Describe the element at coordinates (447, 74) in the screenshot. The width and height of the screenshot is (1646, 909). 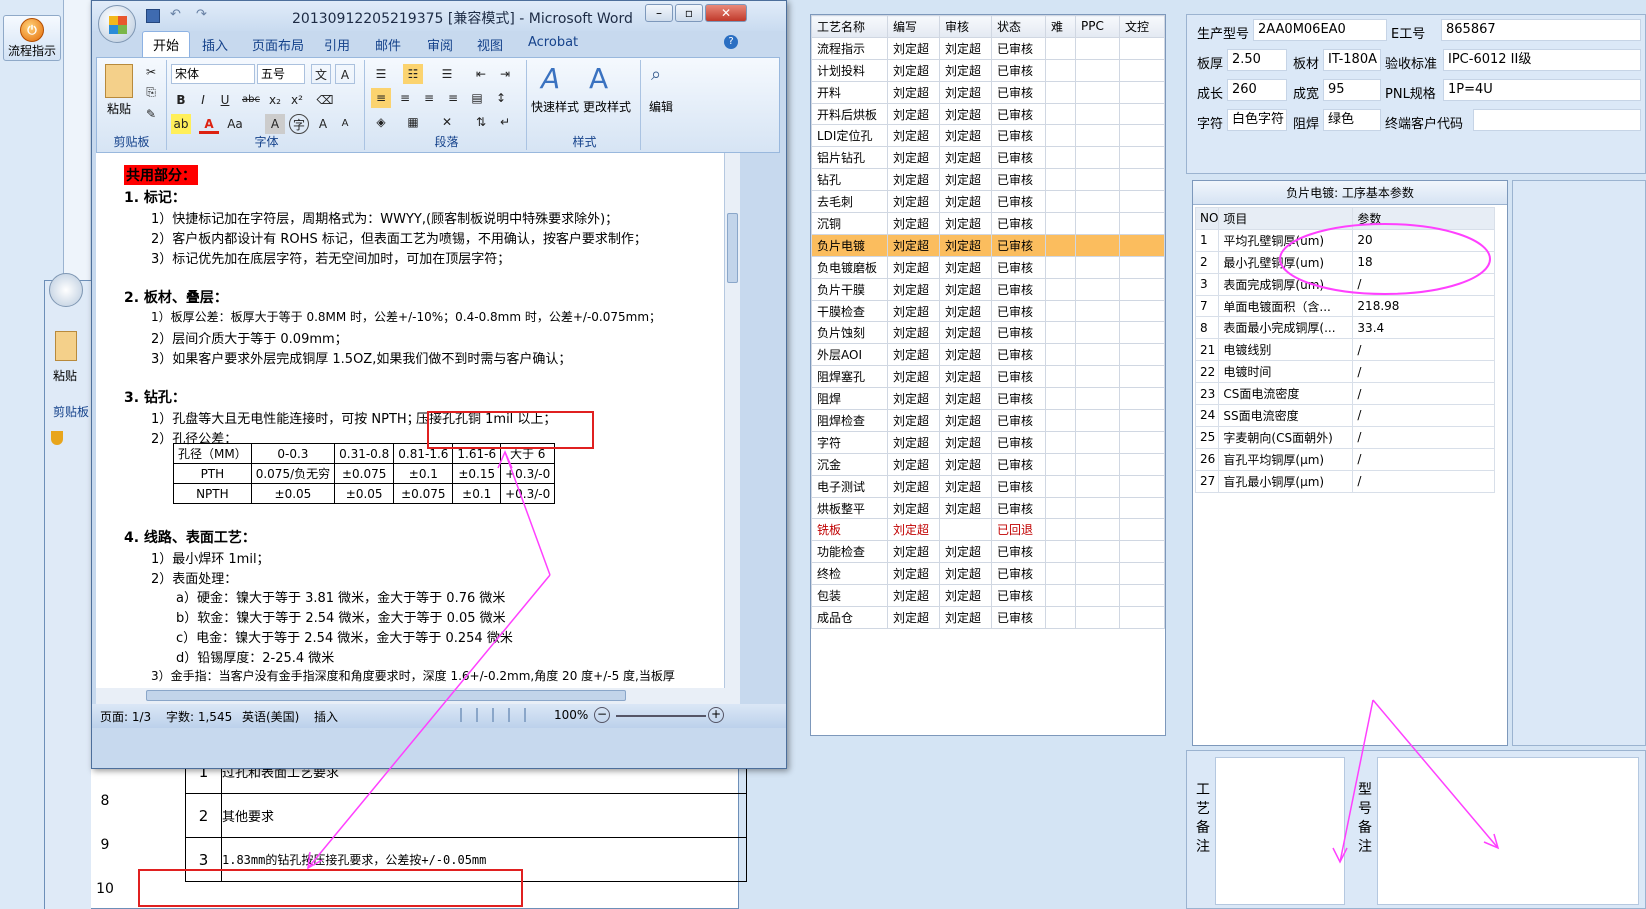
I see `multilevel-list-icon: ☰` at that location.